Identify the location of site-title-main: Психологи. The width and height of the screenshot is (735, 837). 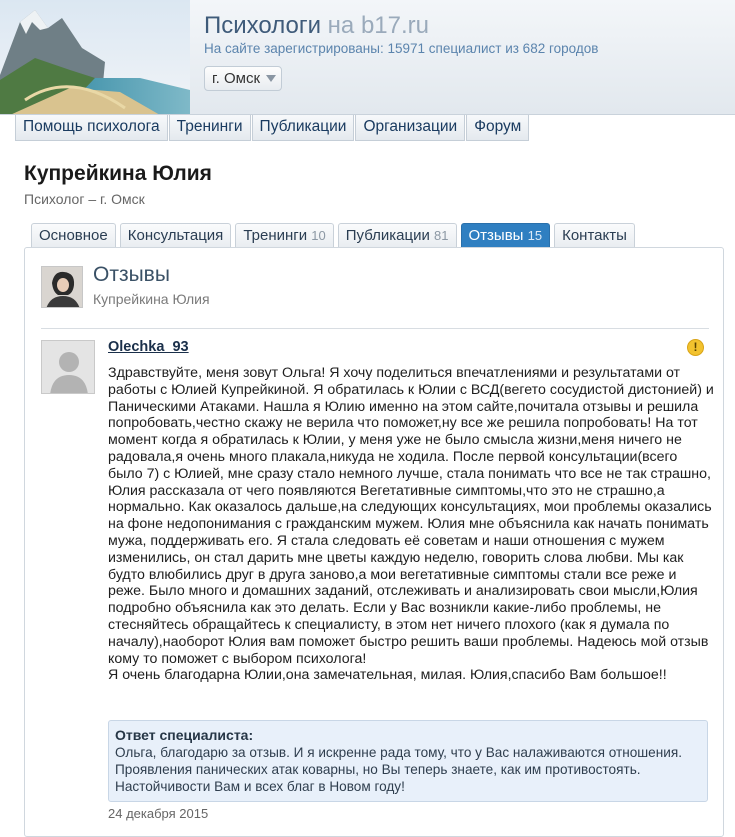
(262, 25).